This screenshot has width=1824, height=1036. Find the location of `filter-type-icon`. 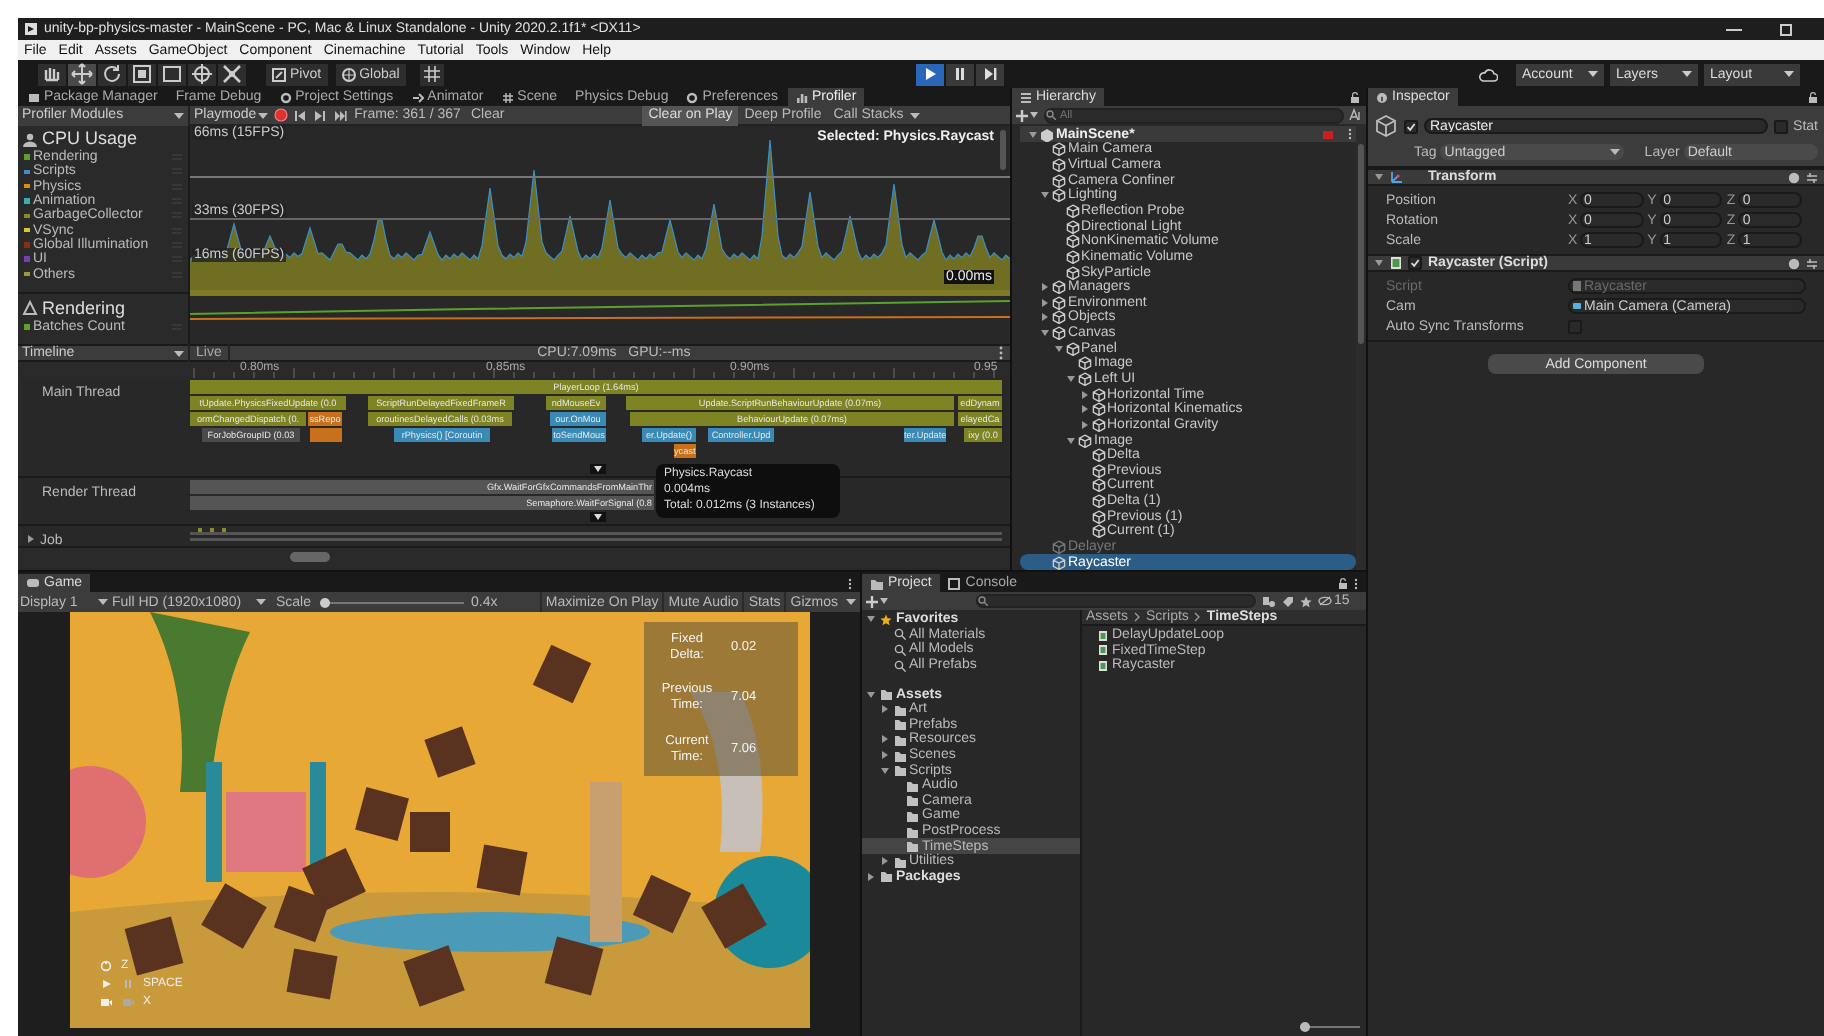

filter-type-icon is located at coordinates (1269, 601).